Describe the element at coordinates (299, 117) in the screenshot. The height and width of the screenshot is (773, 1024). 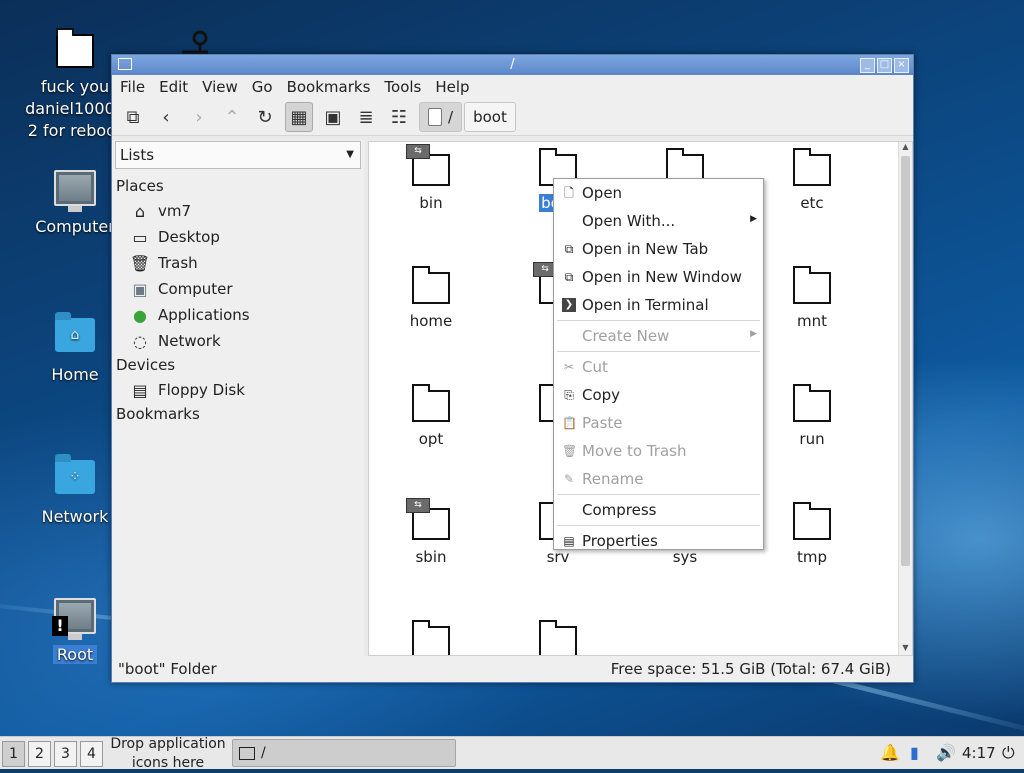
I see `icon-view-button: ▦` at that location.